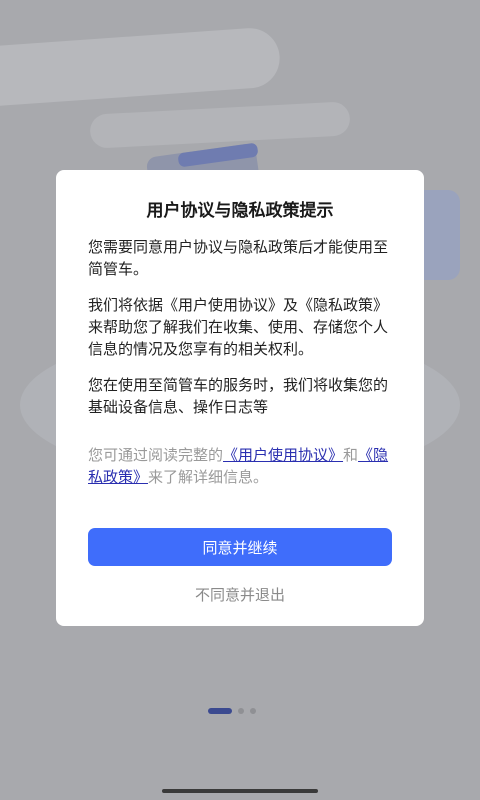 The height and width of the screenshot is (800, 480). What do you see at coordinates (220, 711) in the screenshot?
I see `page-dot-active` at bounding box center [220, 711].